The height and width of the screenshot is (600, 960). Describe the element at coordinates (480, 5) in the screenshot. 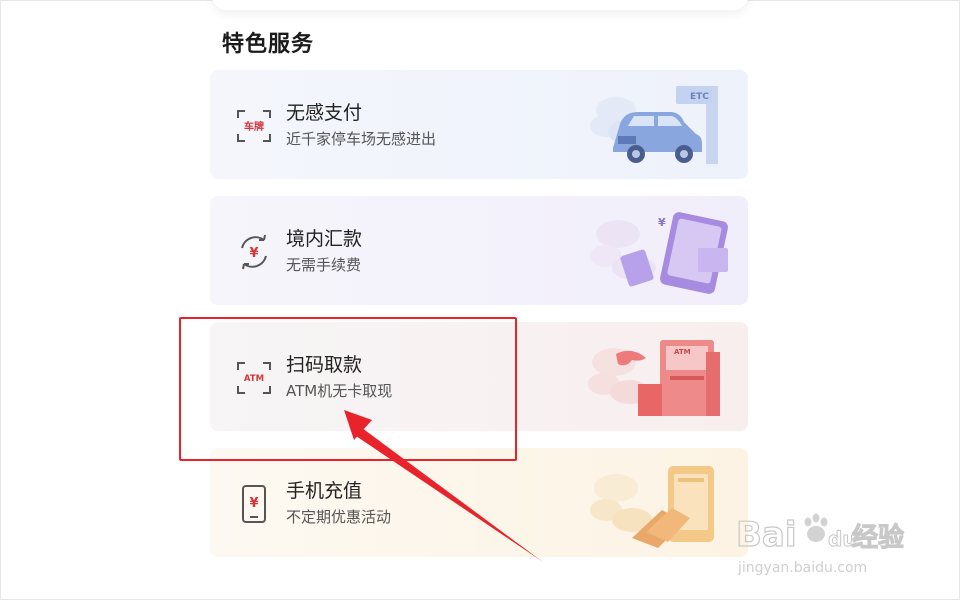

I see `previous-card-edge` at that location.